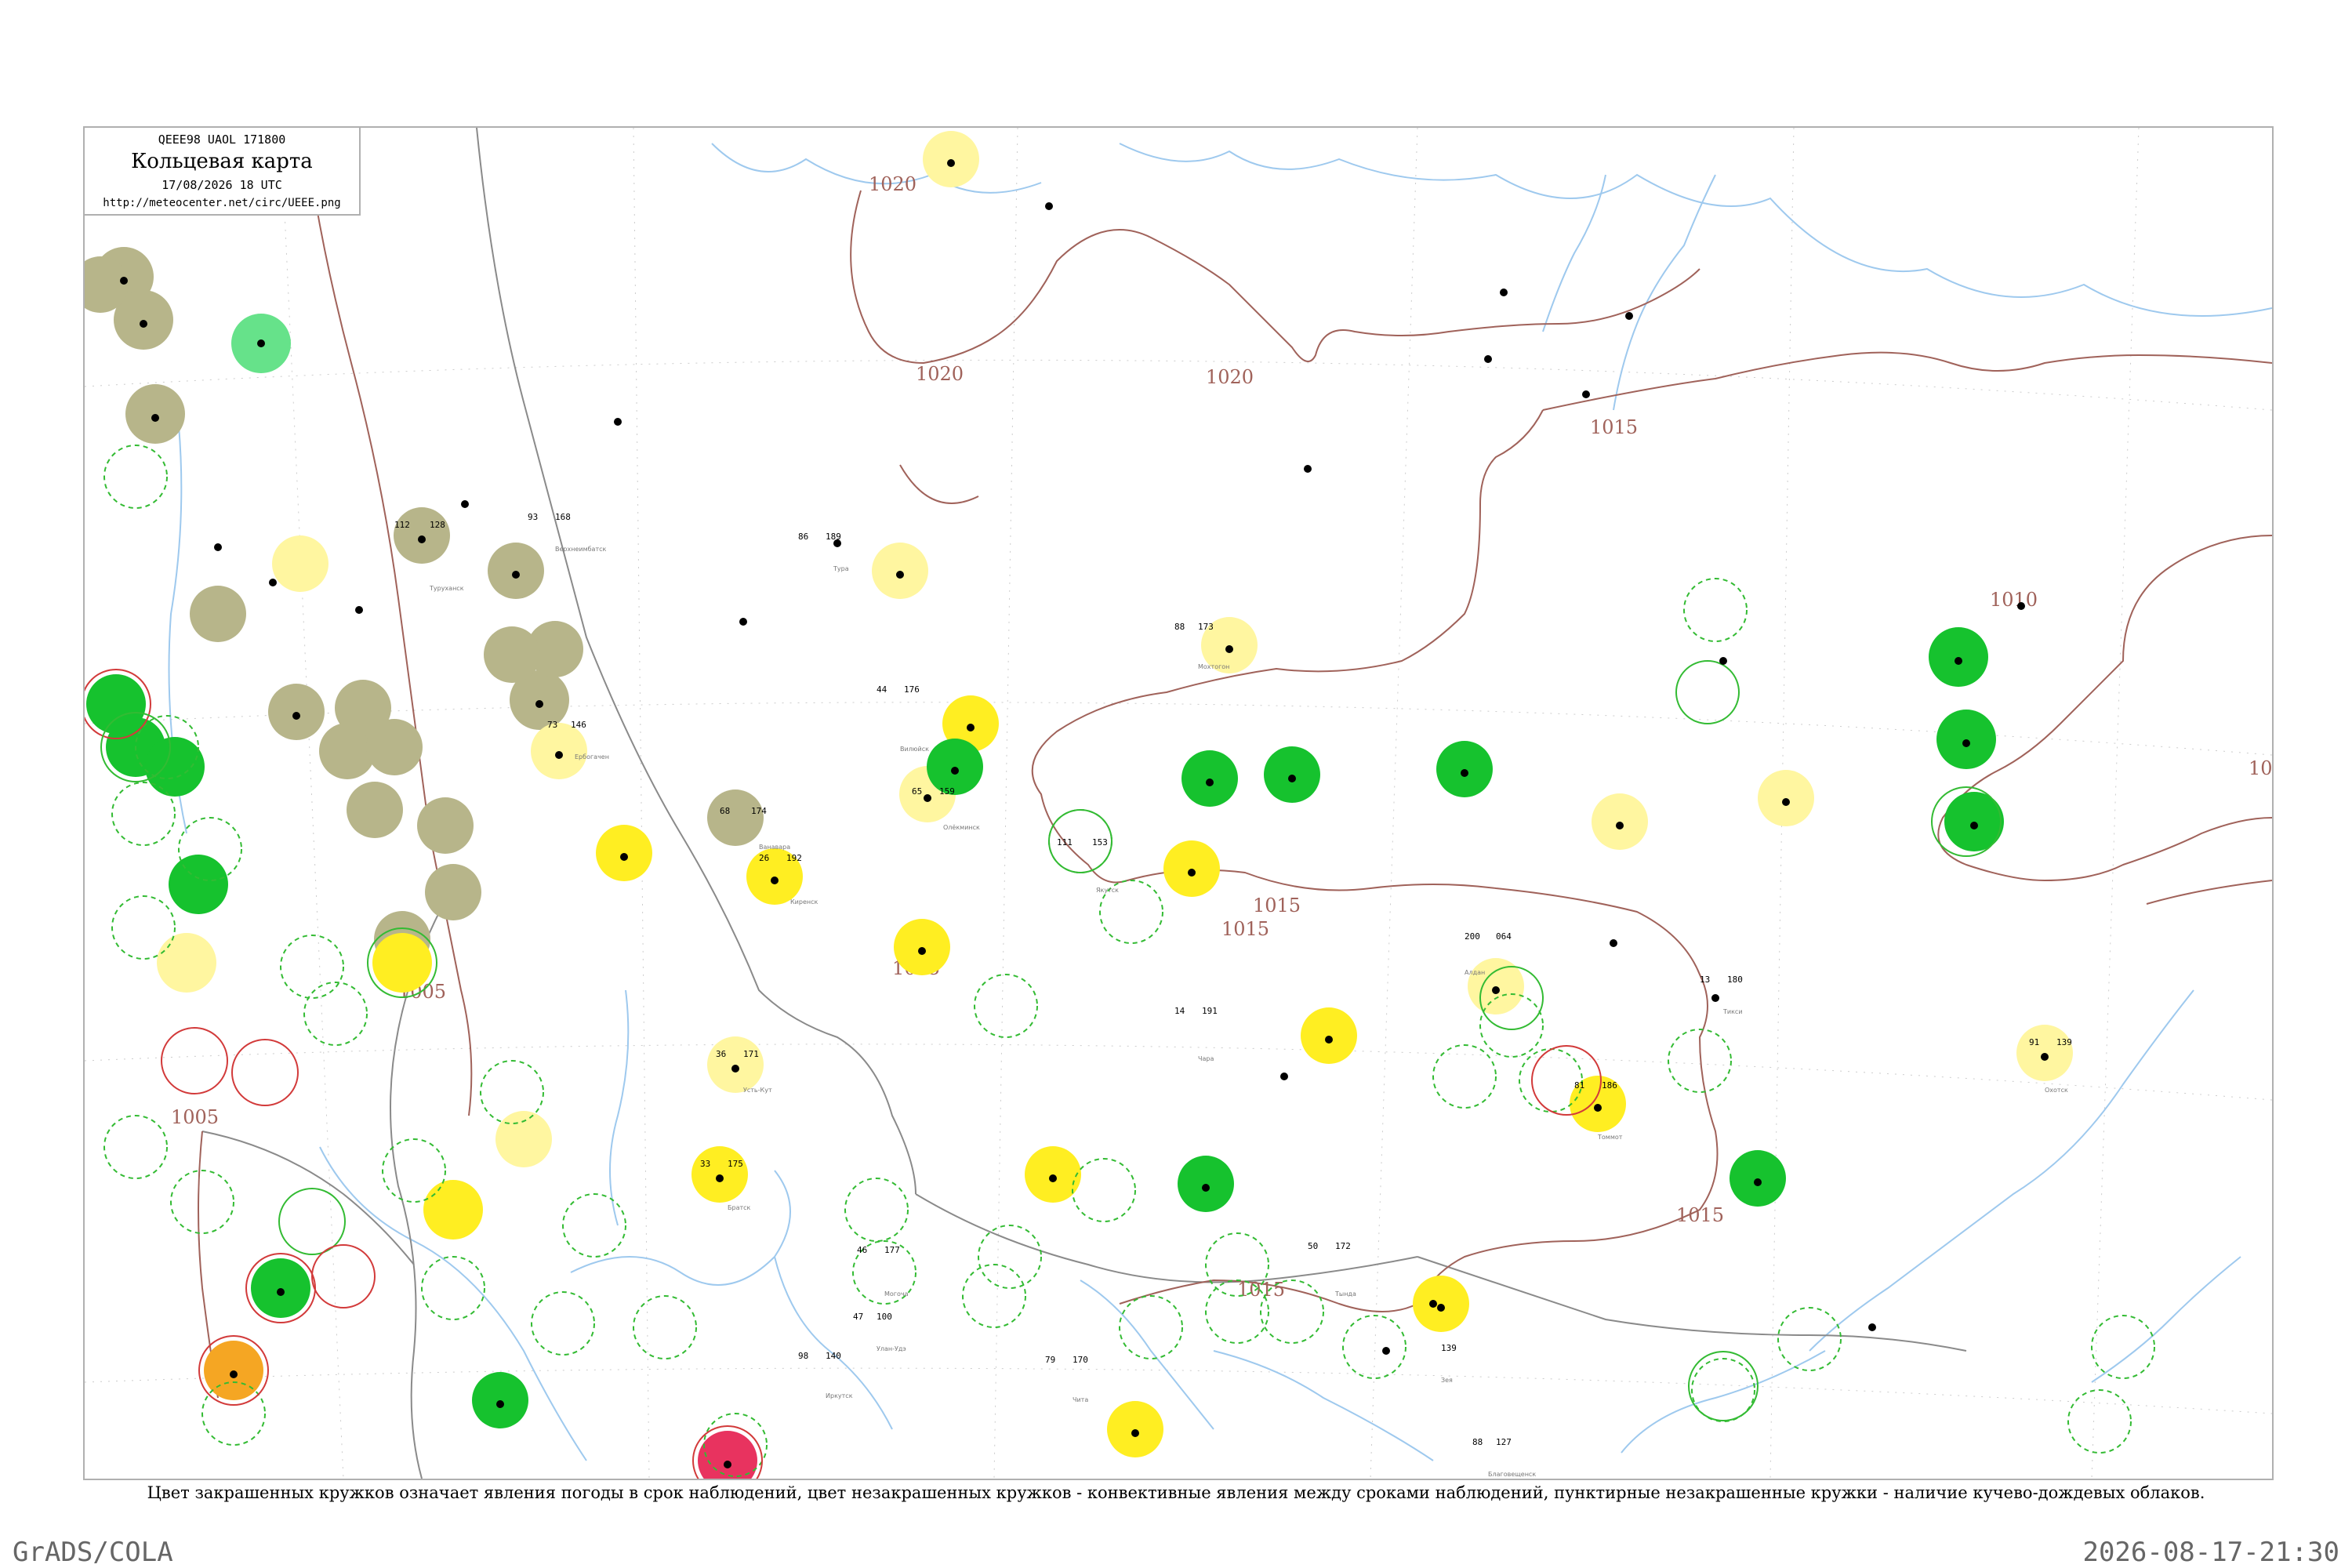 The image size is (2352, 1568). I want to click on station-name: Алдан, so click(1475, 972).